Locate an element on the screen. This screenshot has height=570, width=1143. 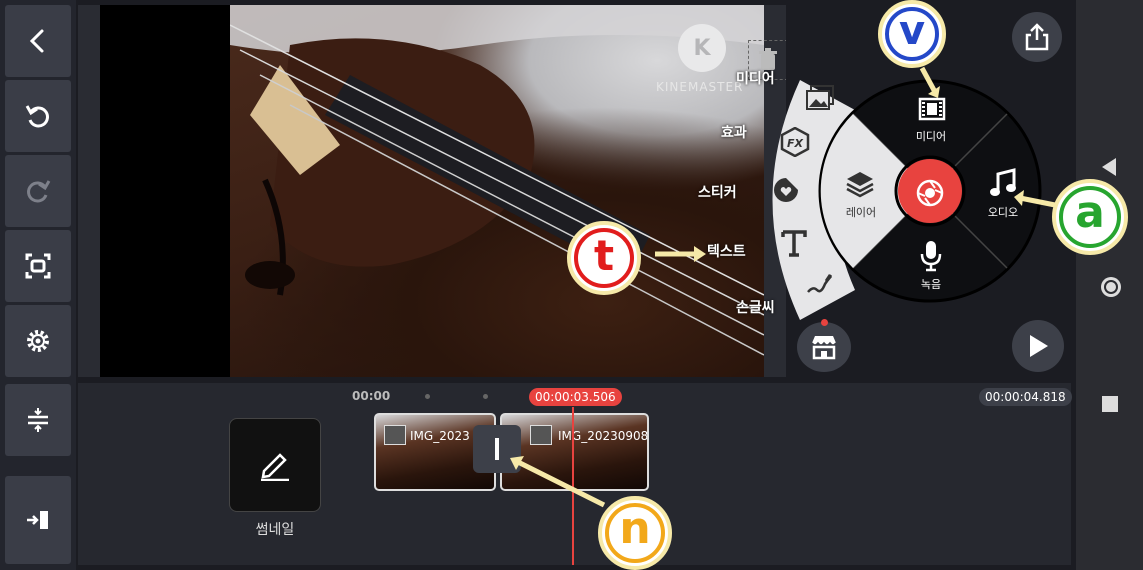
settings-button is located at coordinates (38, 341).